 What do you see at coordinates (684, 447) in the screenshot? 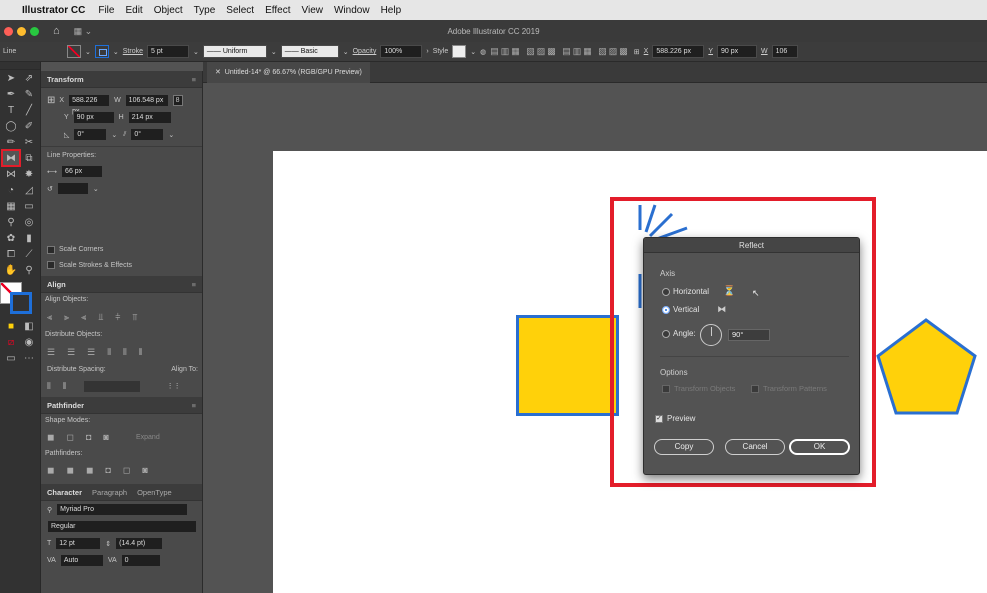
I see `copy-button: Copy` at bounding box center [684, 447].